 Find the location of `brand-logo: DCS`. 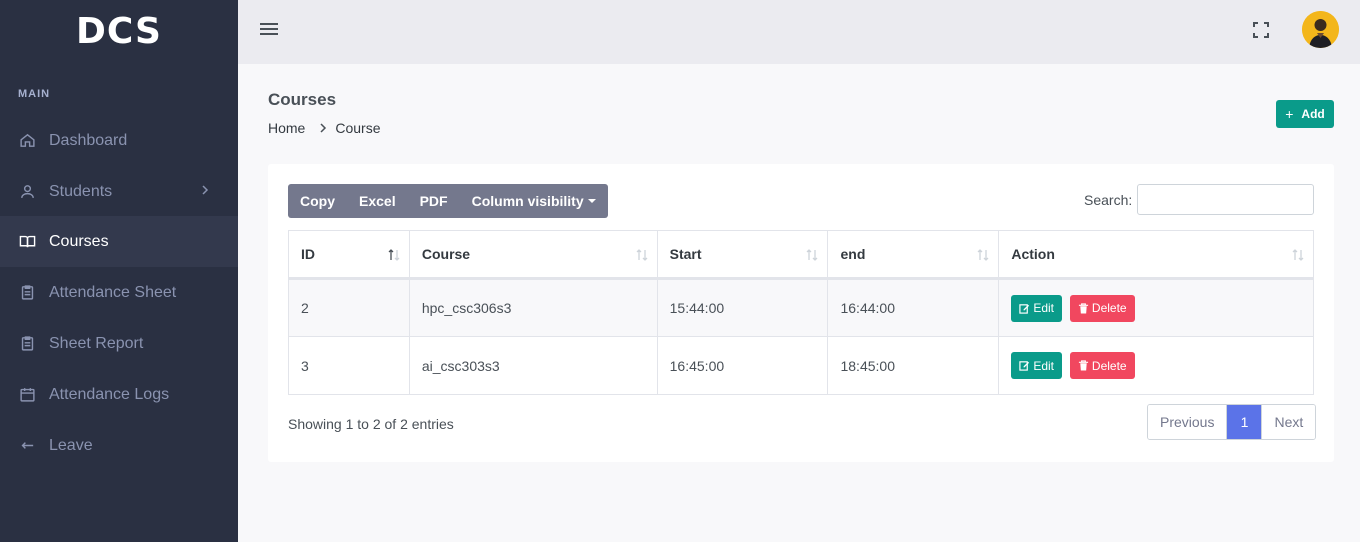

brand-logo: DCS is located at coordinates (119, 32).